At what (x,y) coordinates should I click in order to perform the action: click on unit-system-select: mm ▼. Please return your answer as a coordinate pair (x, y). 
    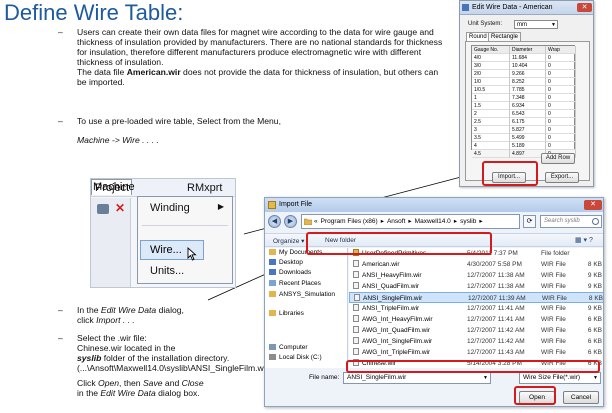
    Looking at the image, I should click on (536, 24).